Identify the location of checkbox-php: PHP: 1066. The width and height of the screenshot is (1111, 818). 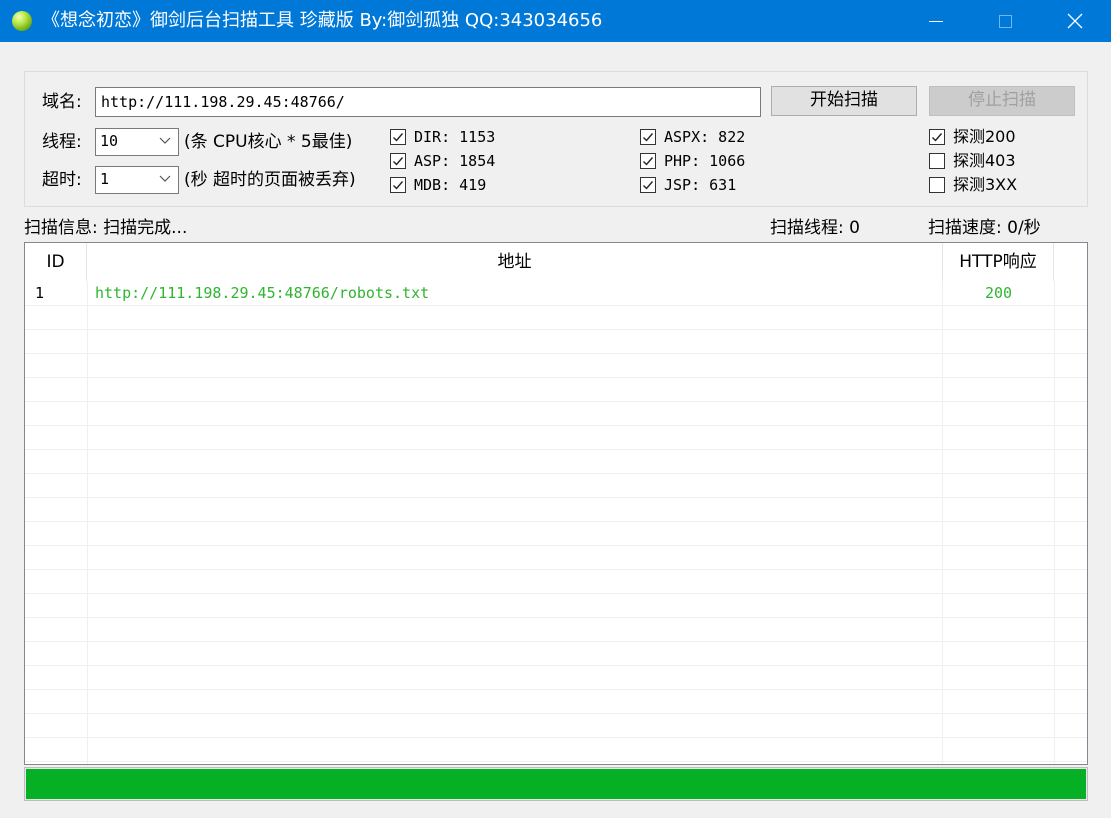
(692, 161).